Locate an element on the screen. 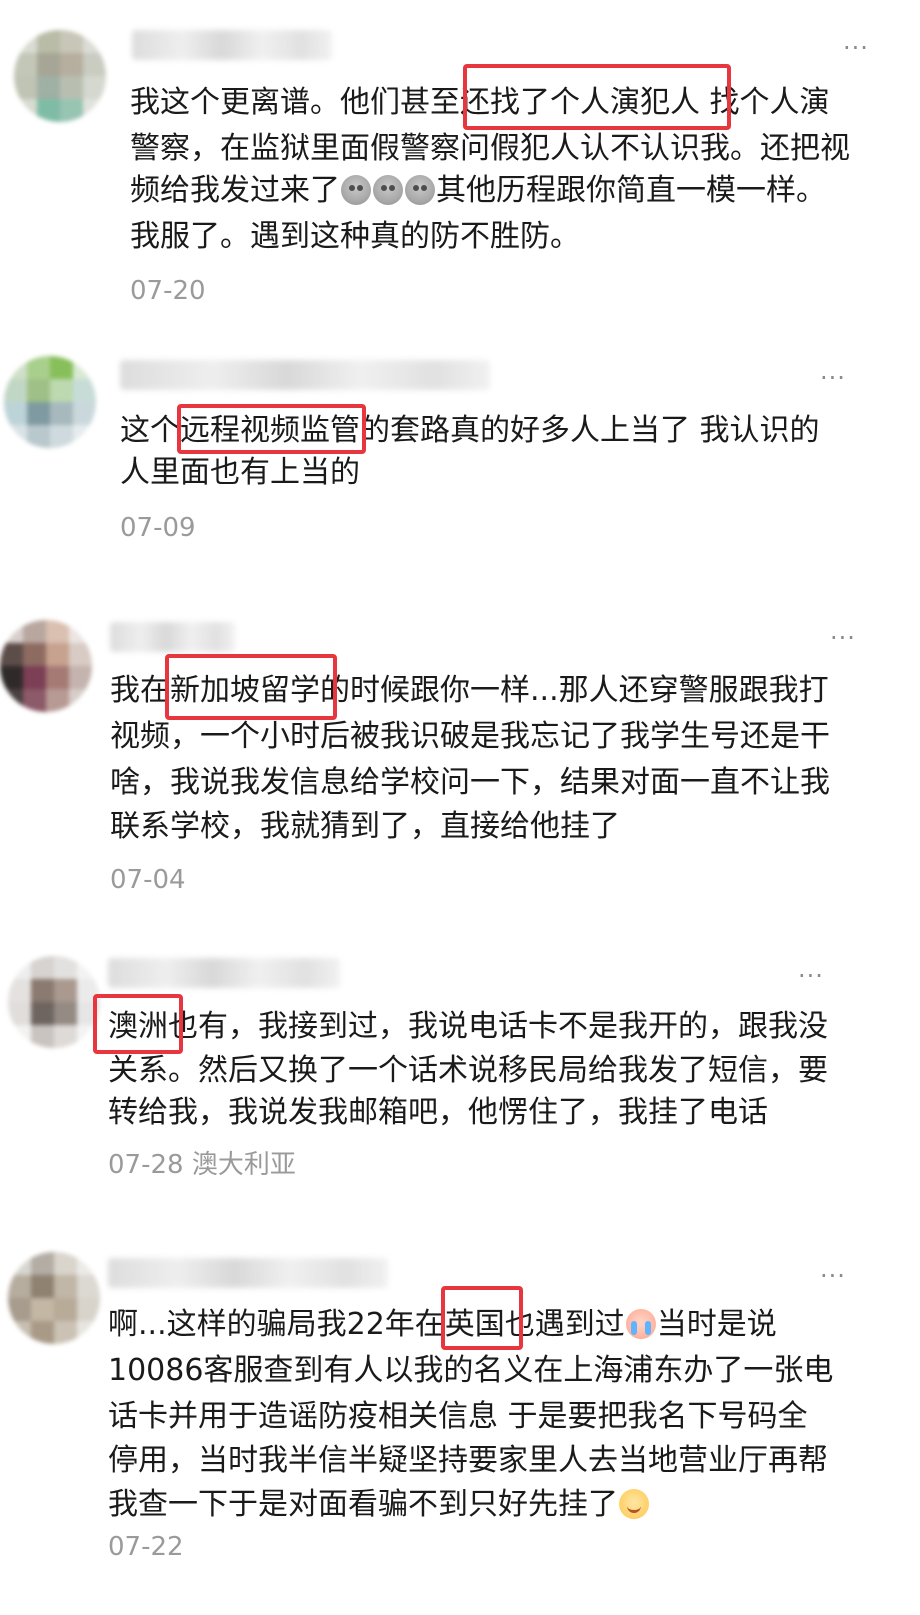 This screenshot has height=1615, width=920. comment-text-line: 我服了。遇到这种真的防不胜防。 is located at coordinates (355, 236).